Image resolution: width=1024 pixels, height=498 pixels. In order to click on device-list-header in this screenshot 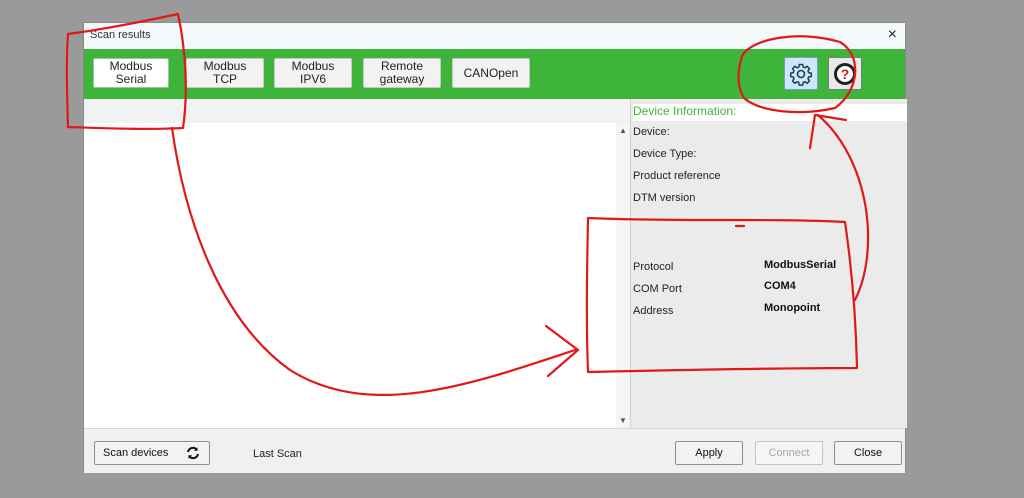, I will do `click(357, 111)`.